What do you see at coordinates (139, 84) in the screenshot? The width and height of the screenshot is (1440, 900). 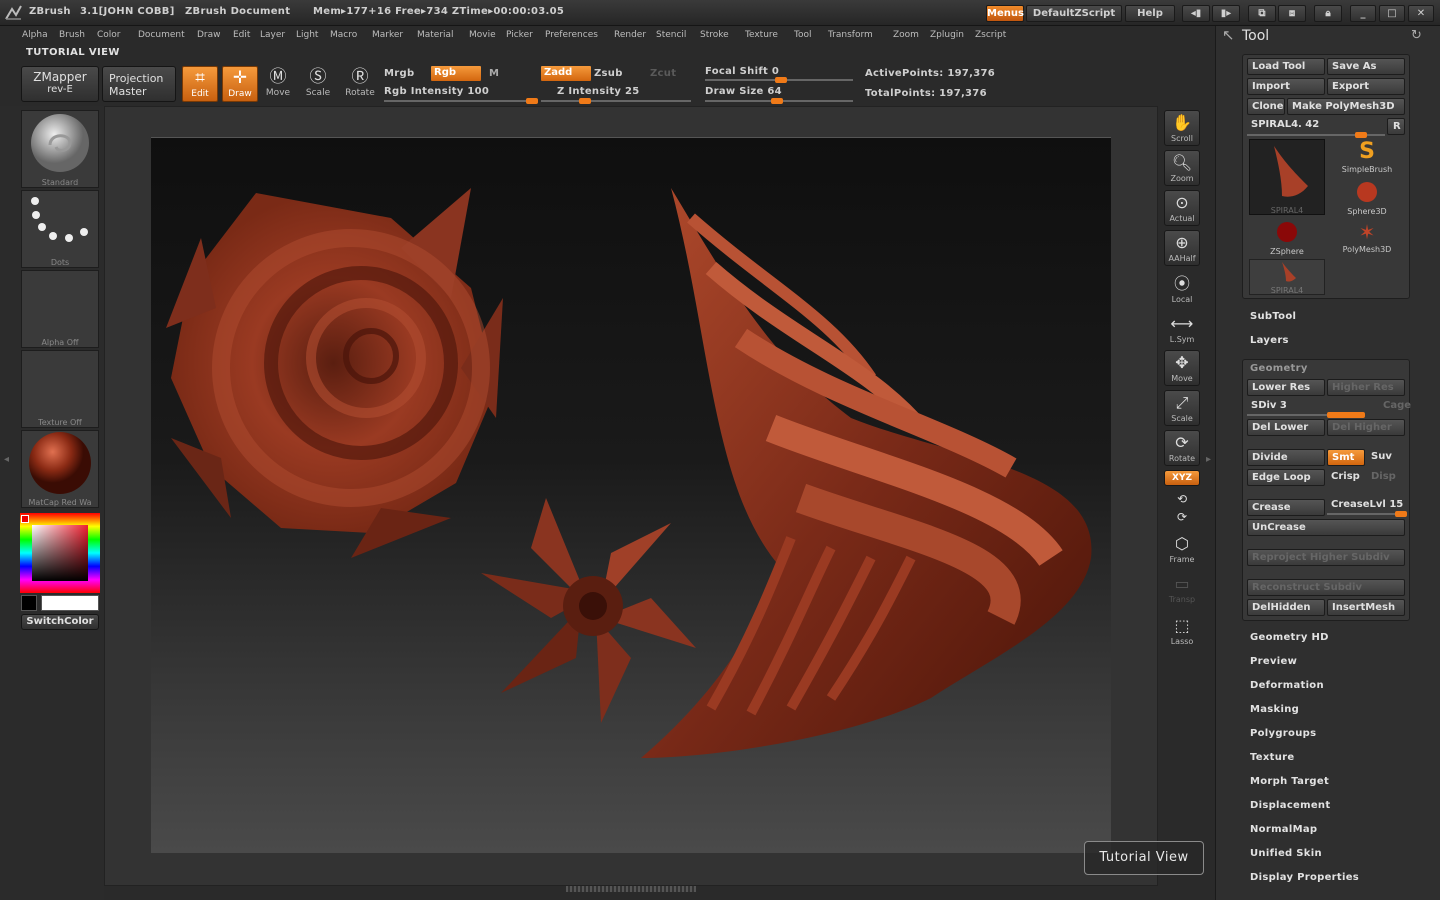 I see `projection-master-button: Projection Master` at bounding box center [139, 84].